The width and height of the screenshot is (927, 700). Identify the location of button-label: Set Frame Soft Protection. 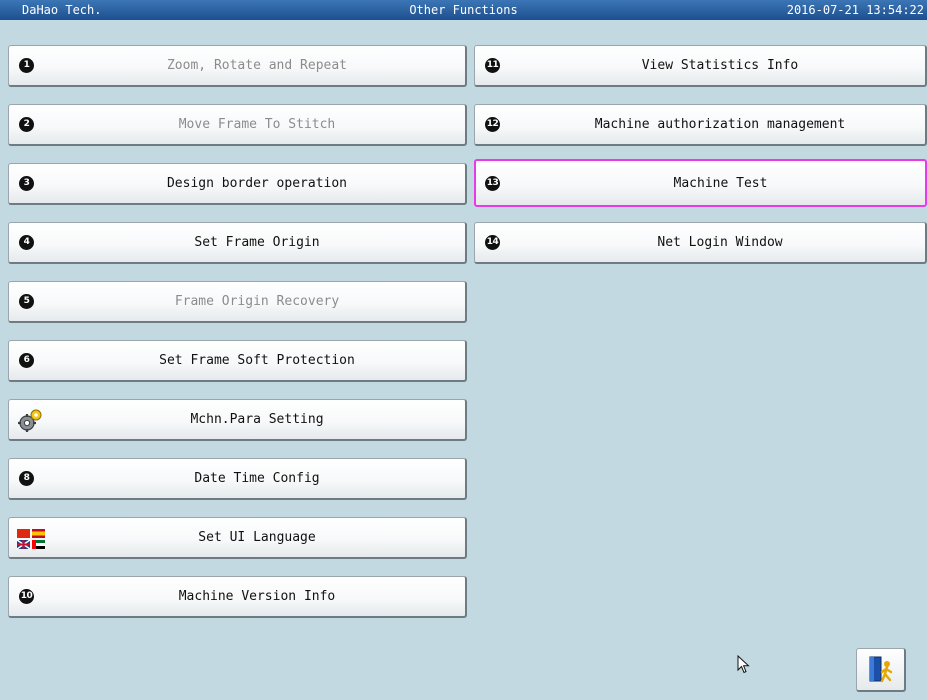
(257, 360).